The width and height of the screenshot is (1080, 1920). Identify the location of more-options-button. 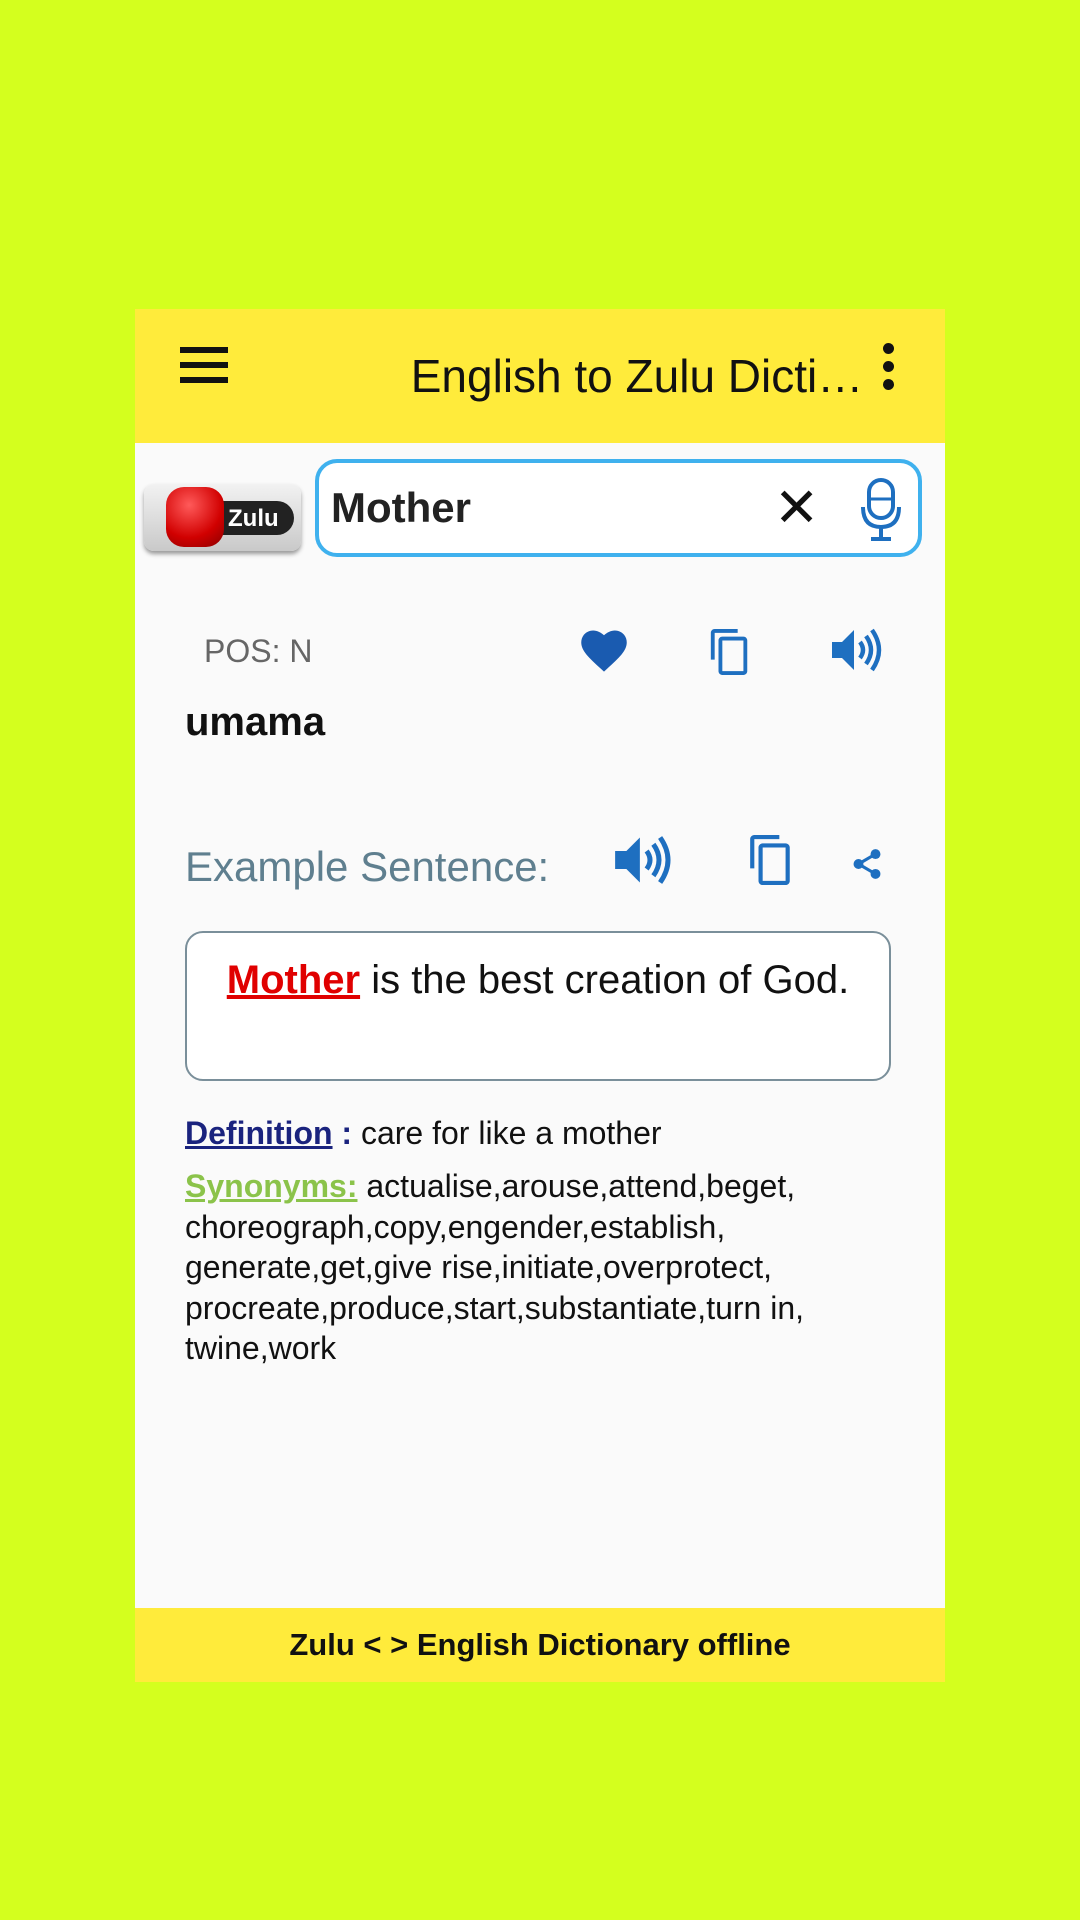
(890, 370).